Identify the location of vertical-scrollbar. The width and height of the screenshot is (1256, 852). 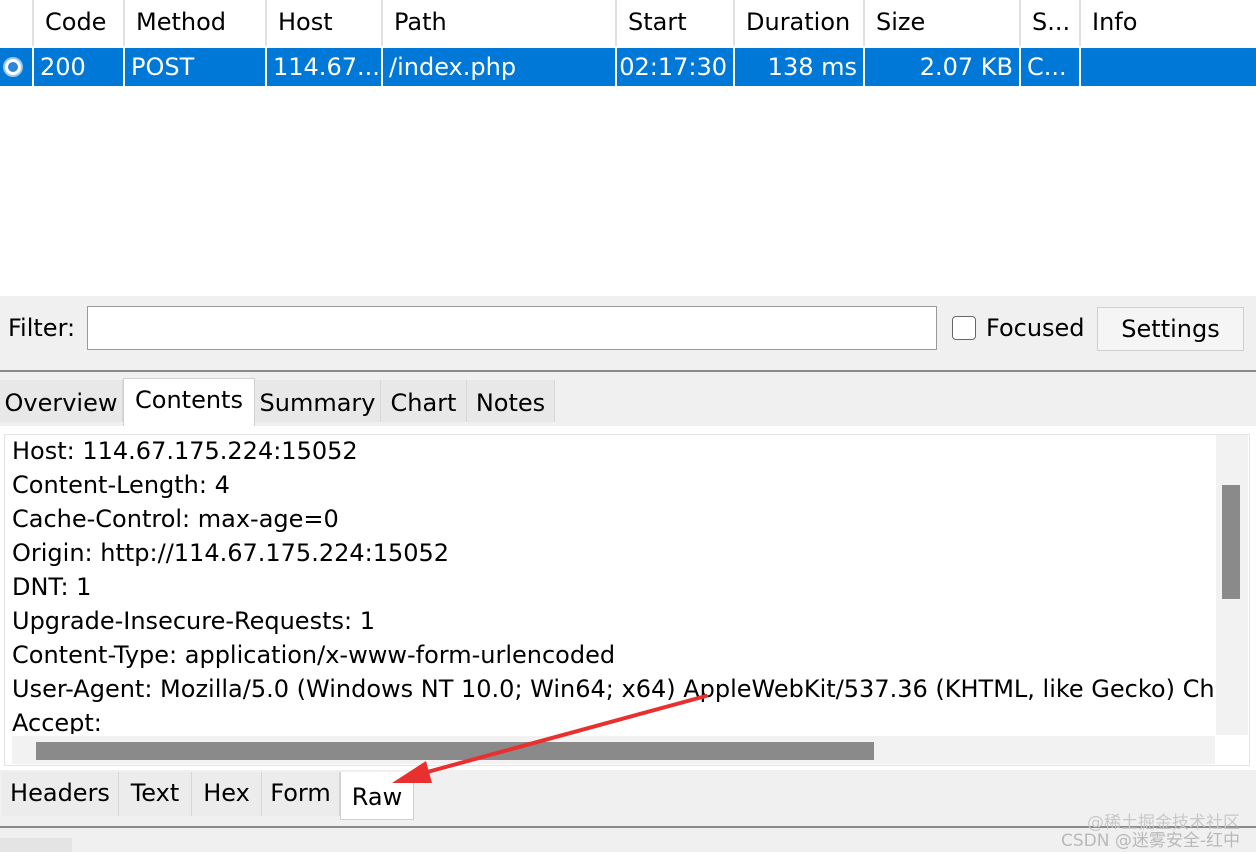
(1232, 585).